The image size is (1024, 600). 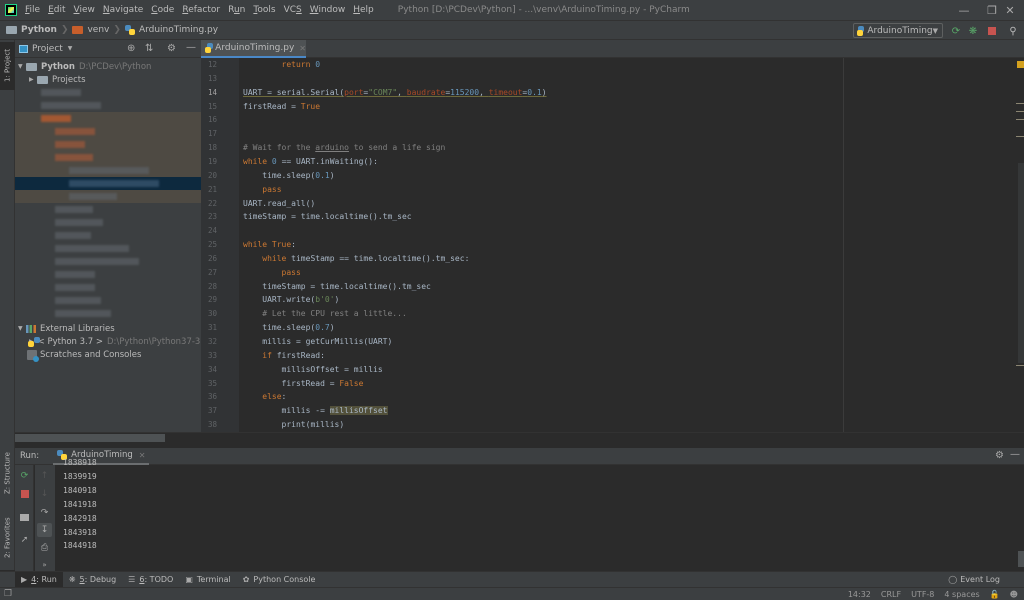 I want to click on line-number: 37, so click(x=210, y=410).